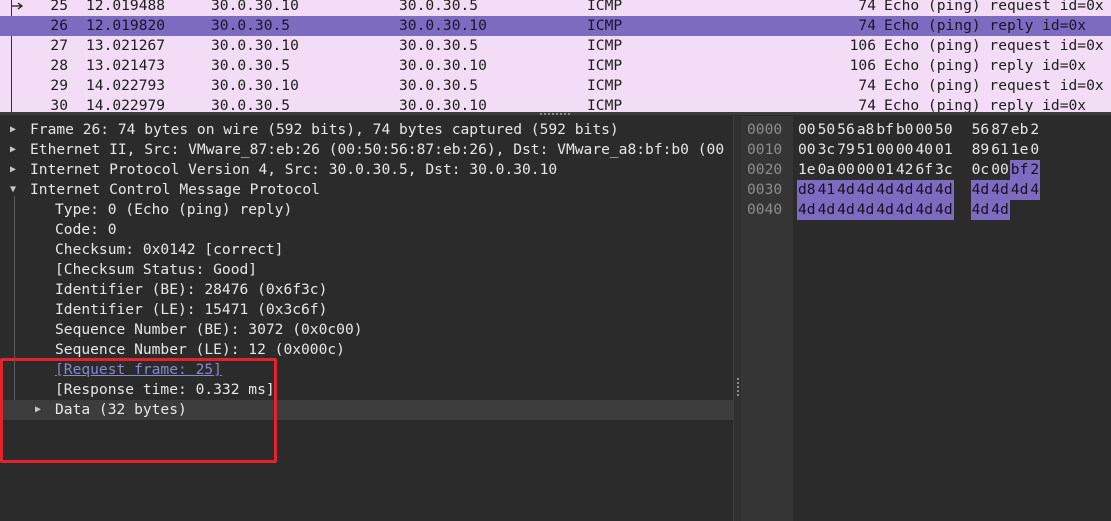 The width and height of the screenshot is (1111, 521). I want to click on hex-byte: 89, so click(981, 150).